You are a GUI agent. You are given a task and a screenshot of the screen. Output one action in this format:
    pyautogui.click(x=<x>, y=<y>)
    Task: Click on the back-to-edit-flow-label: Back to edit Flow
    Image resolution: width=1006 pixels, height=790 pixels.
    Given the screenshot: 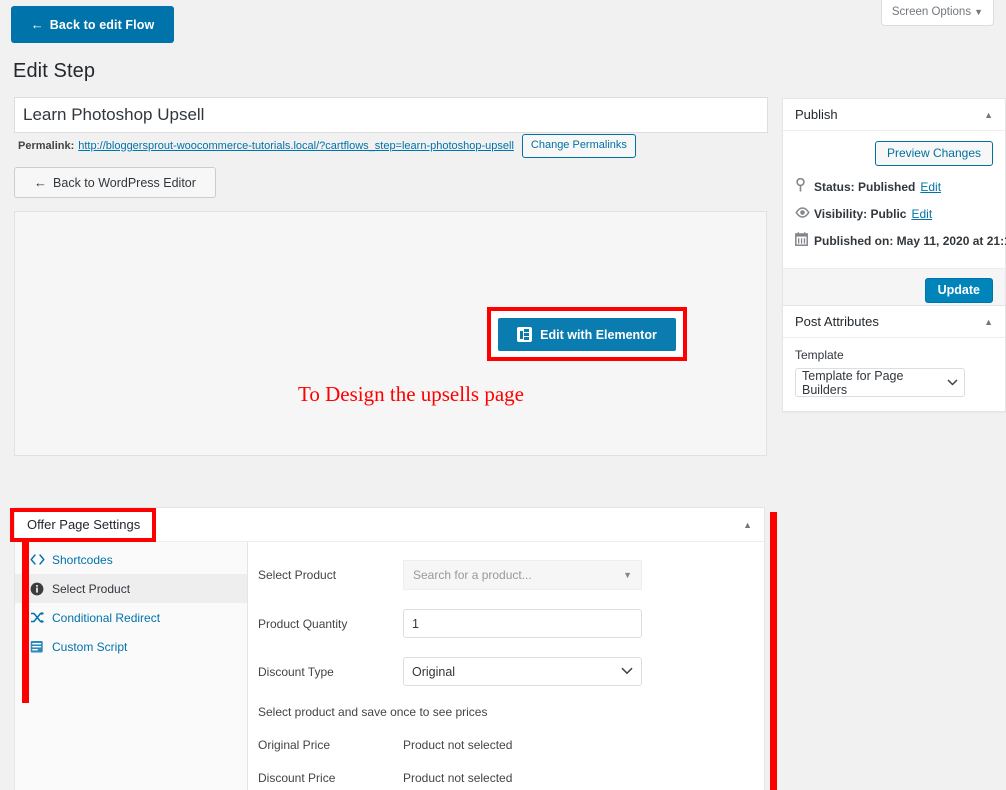 What is the action you would take?
    pyautogui.click(x=102, y=25)
    